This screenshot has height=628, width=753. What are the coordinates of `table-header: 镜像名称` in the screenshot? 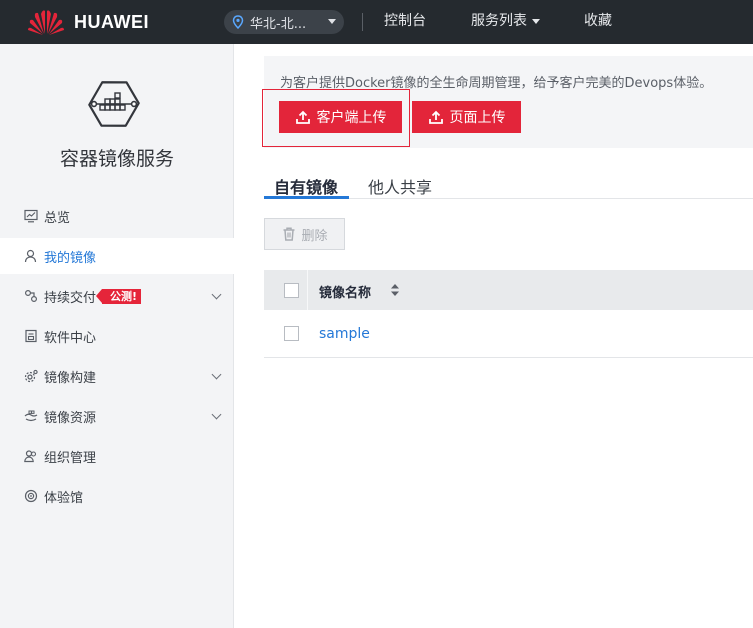 It's located at (508, 290).